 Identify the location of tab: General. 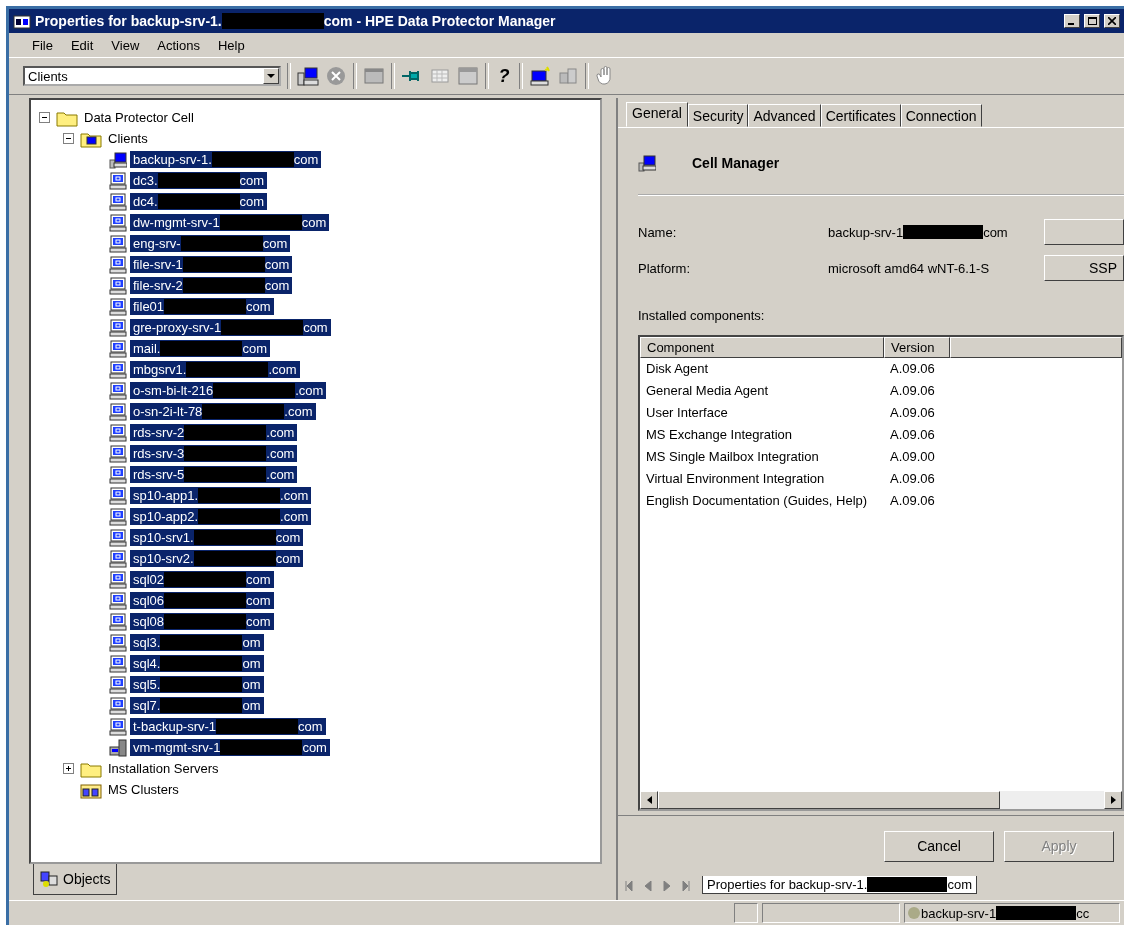
(657, 114).